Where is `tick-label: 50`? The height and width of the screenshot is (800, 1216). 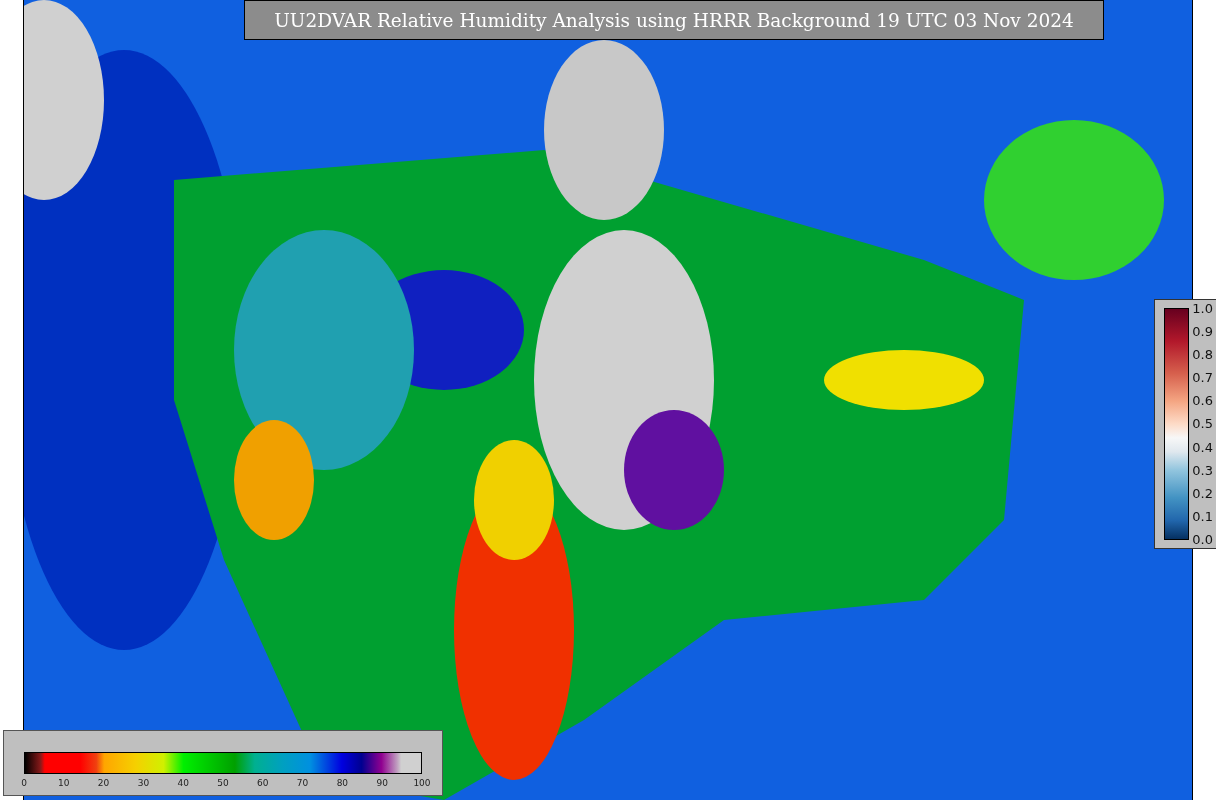
tick-label: 50 is located at coordinates (223, 783).